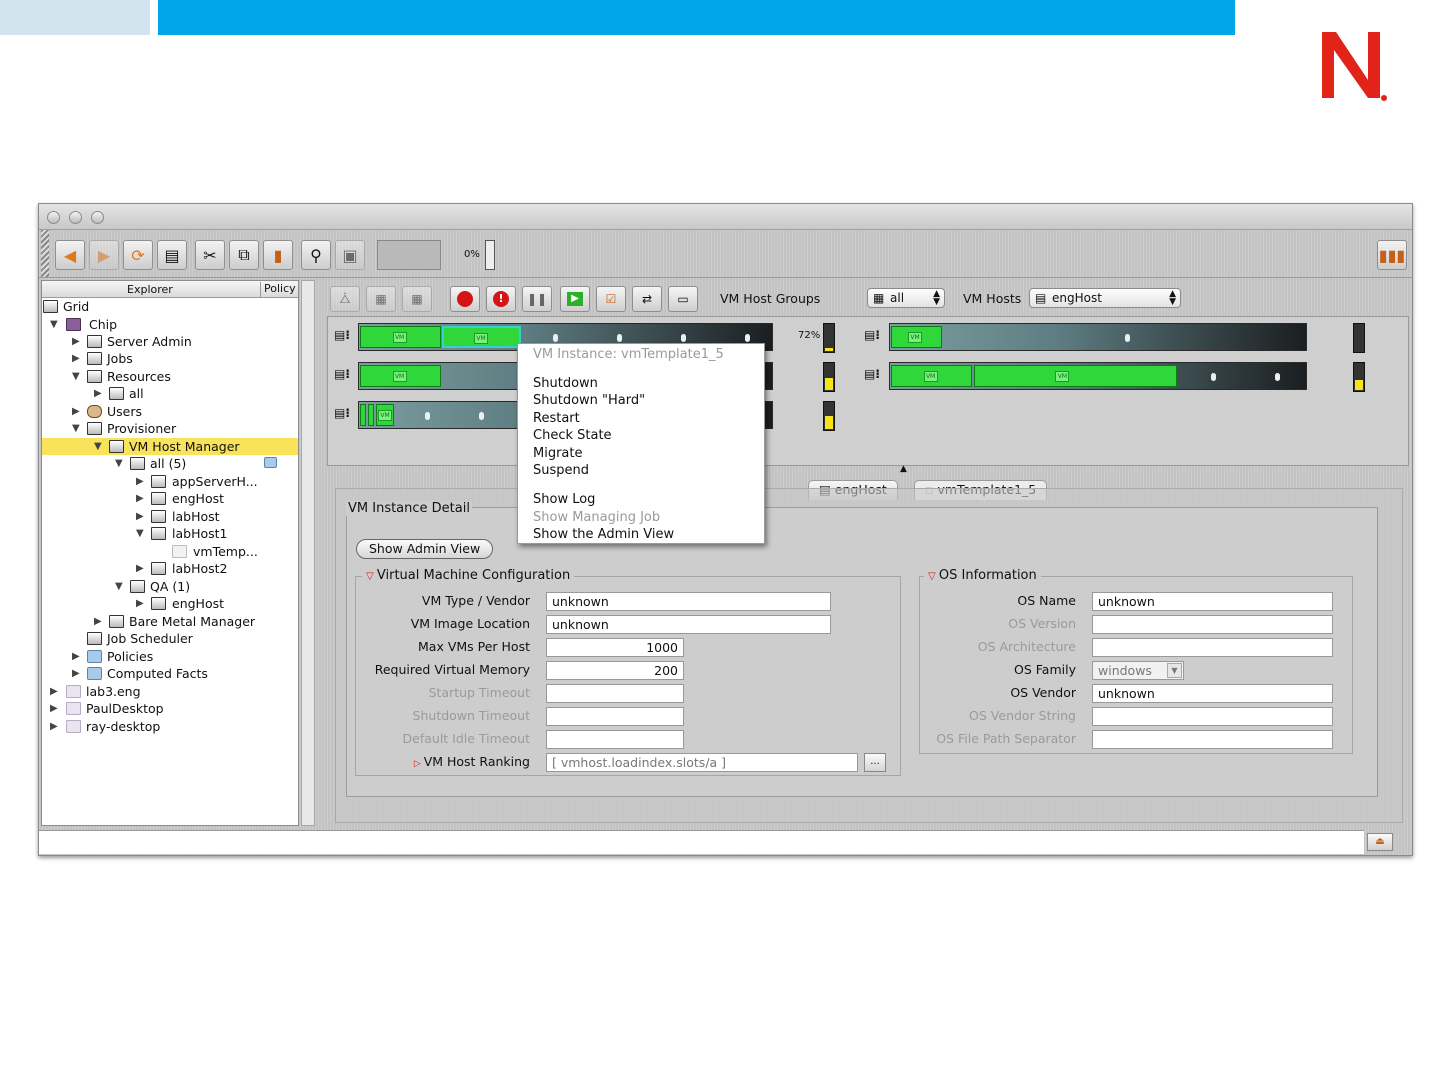 The width and height of the screenshot is (1440, 1080). What do you see at coordinates (572, 435) in the screenshot?
I see `menu-item-check-state: Check State` at bounding box center [572, 435].